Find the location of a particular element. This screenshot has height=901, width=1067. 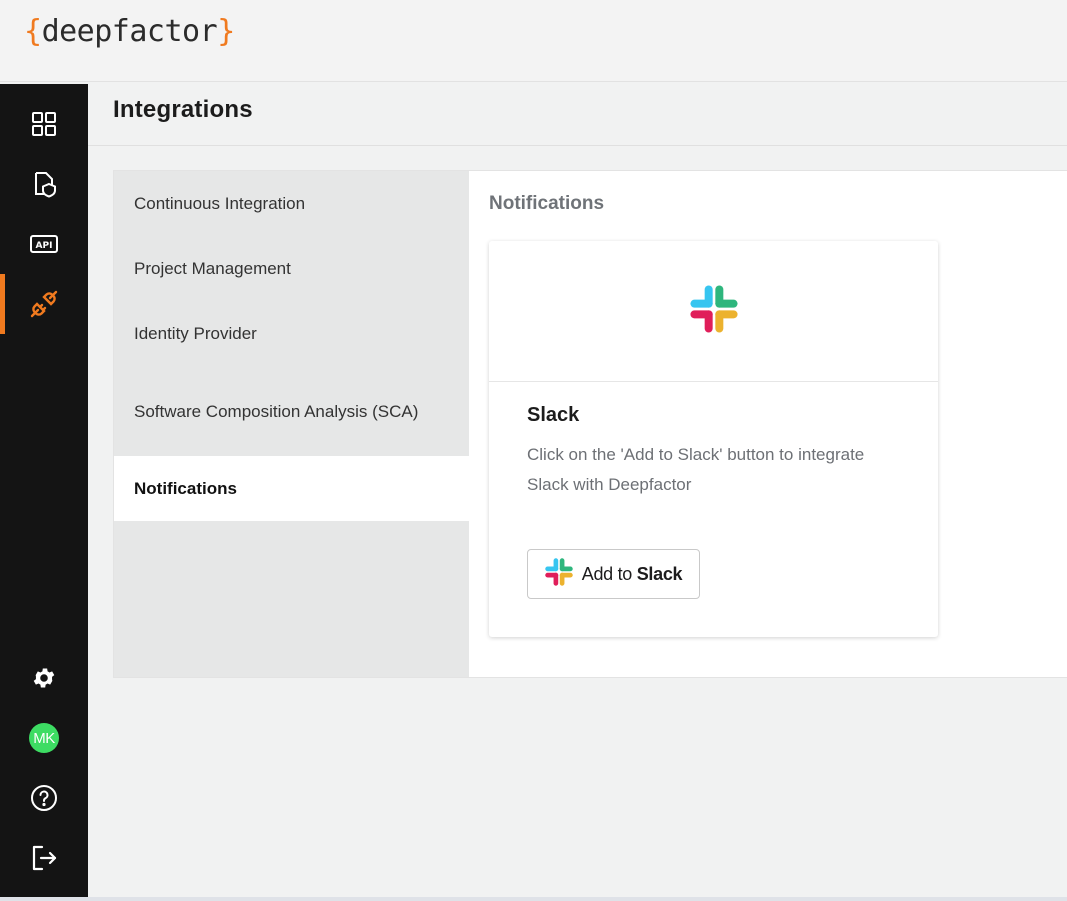

sidebar-item-user: MK is located at coordinates (44, 738).